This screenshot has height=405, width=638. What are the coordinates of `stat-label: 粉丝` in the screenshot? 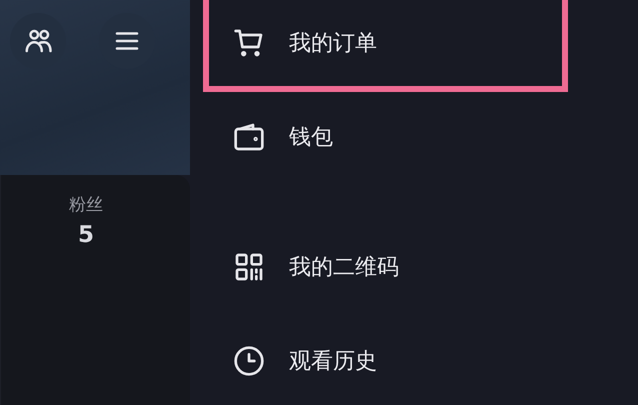 It's located at (86, 205).